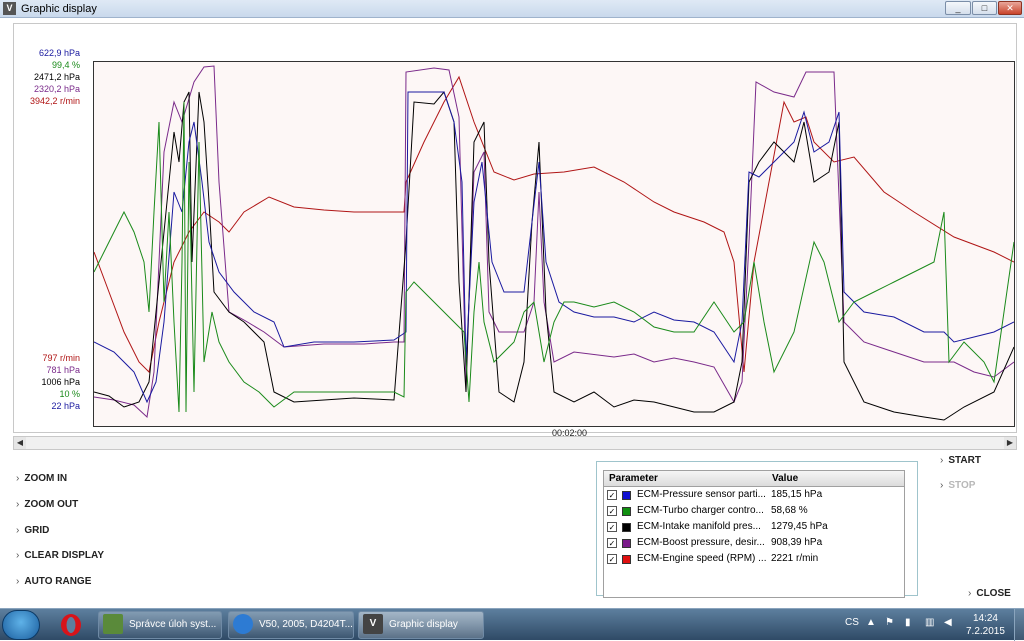  I want to click on stop-button: › STOP, so click(958, 485).